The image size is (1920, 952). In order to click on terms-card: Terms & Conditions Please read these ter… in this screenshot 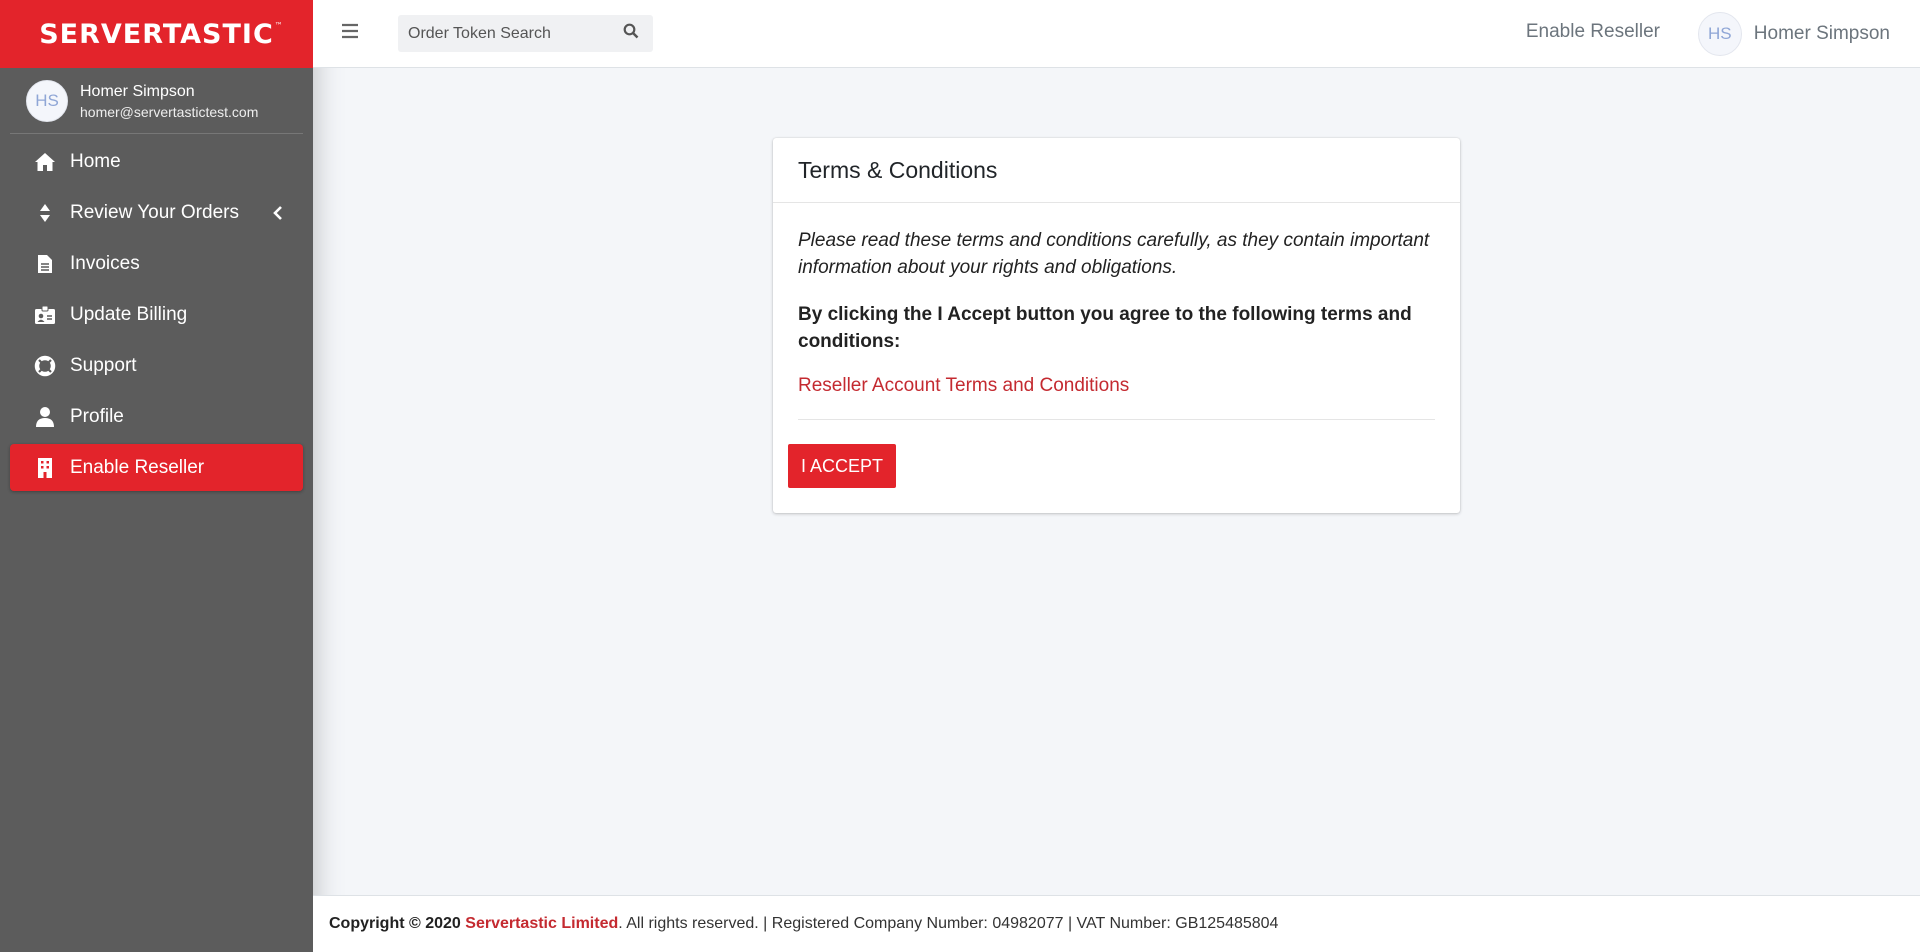, I will do `click(1116, 325)`.